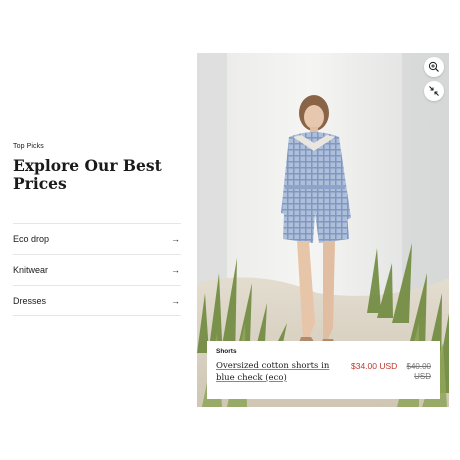 The width and height of the screenshot is (460, 460). Describe the element at coordinates (97, 238) in the screenshot. I see `category-item-eco-drop: Eco drop →` at that location.